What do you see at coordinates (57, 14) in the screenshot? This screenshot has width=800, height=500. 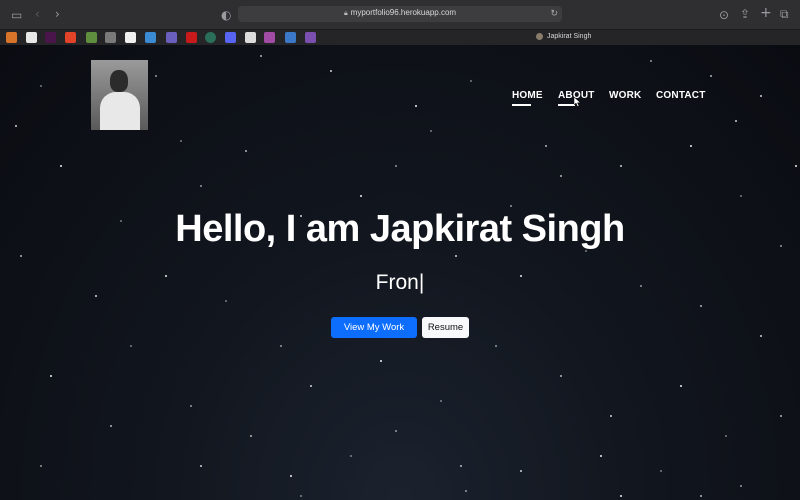 I see `forward-icon: ›` at bounding box center [57, 14].